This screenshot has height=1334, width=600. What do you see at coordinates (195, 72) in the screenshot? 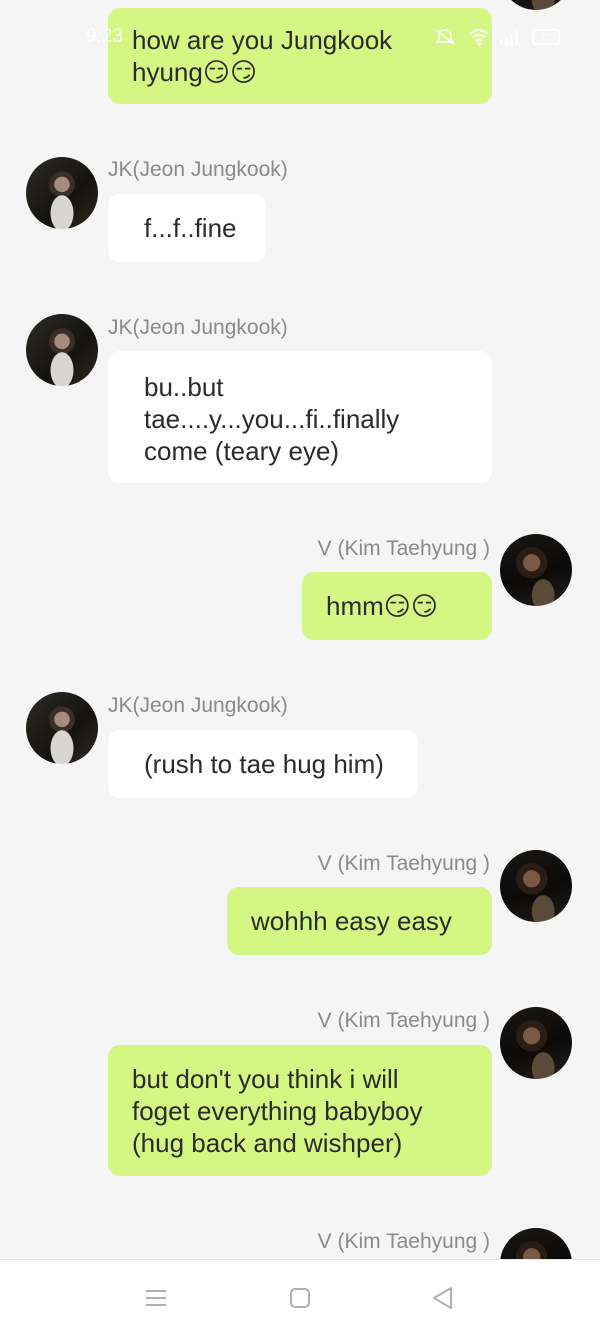
I see `message-line: hyung😏😏` at bounding box center [195, 72].